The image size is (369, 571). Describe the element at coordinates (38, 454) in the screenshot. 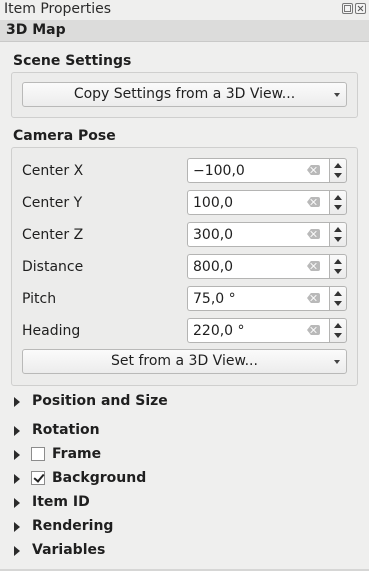

I see `frame-checkbox` at that location.